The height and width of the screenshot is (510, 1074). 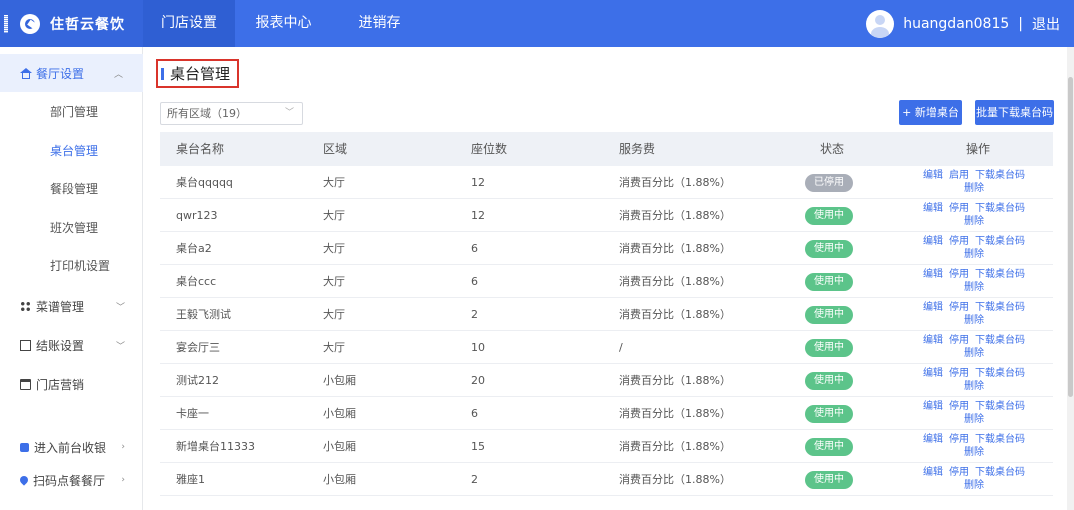 I want to click on sidebar-item-department: 部门管理, so click(x=71, y=112).